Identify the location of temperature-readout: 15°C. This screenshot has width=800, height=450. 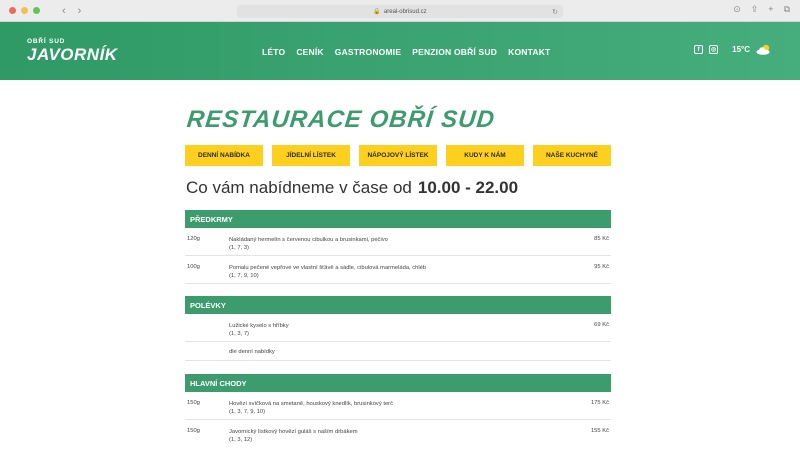
(741, 49).